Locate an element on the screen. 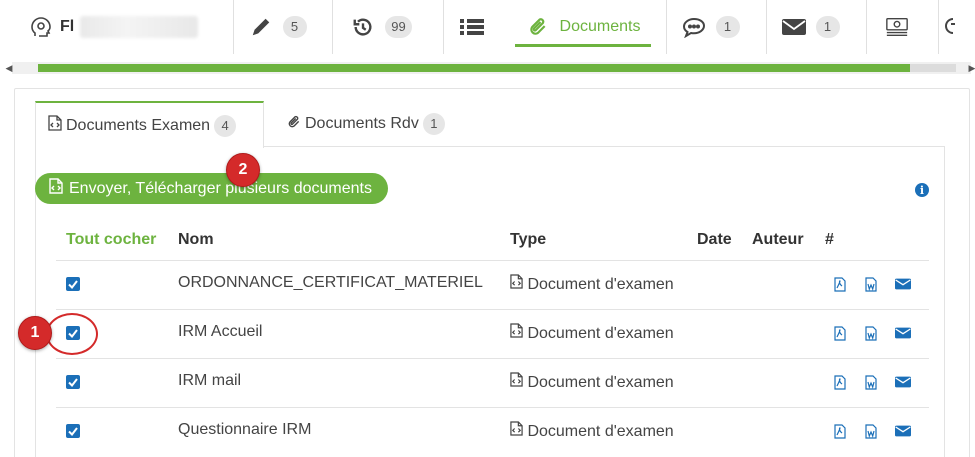 Image resolution: width=975 pixels, height=457 pixels. tab-billing is located at coordinates (896, 27).